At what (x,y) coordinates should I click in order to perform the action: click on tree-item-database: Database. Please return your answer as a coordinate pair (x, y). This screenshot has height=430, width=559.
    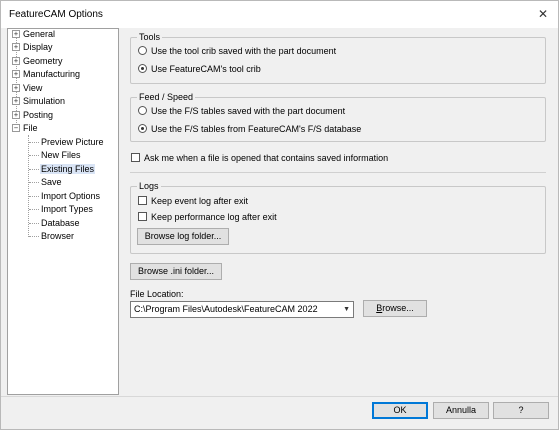
    Looking at the image, I should click on (60, 223).